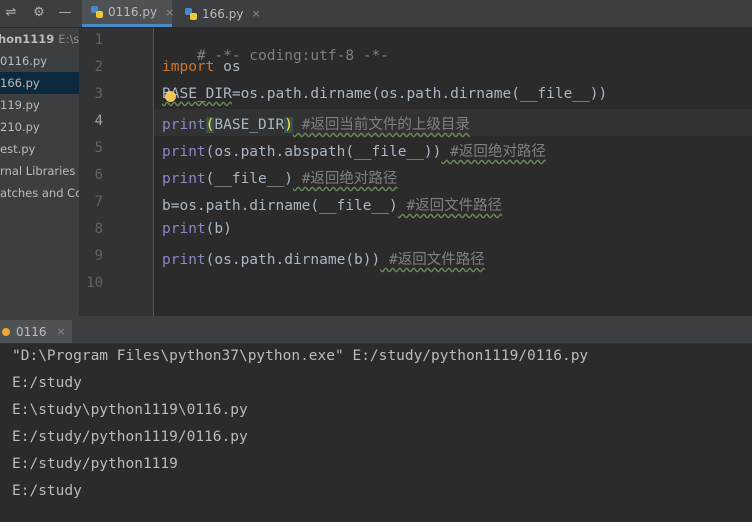 The image size is (752, 522). I want to click on code-line-4: print(BASE_DIR) #返回当前文件的上级目录, so click(316, 123).